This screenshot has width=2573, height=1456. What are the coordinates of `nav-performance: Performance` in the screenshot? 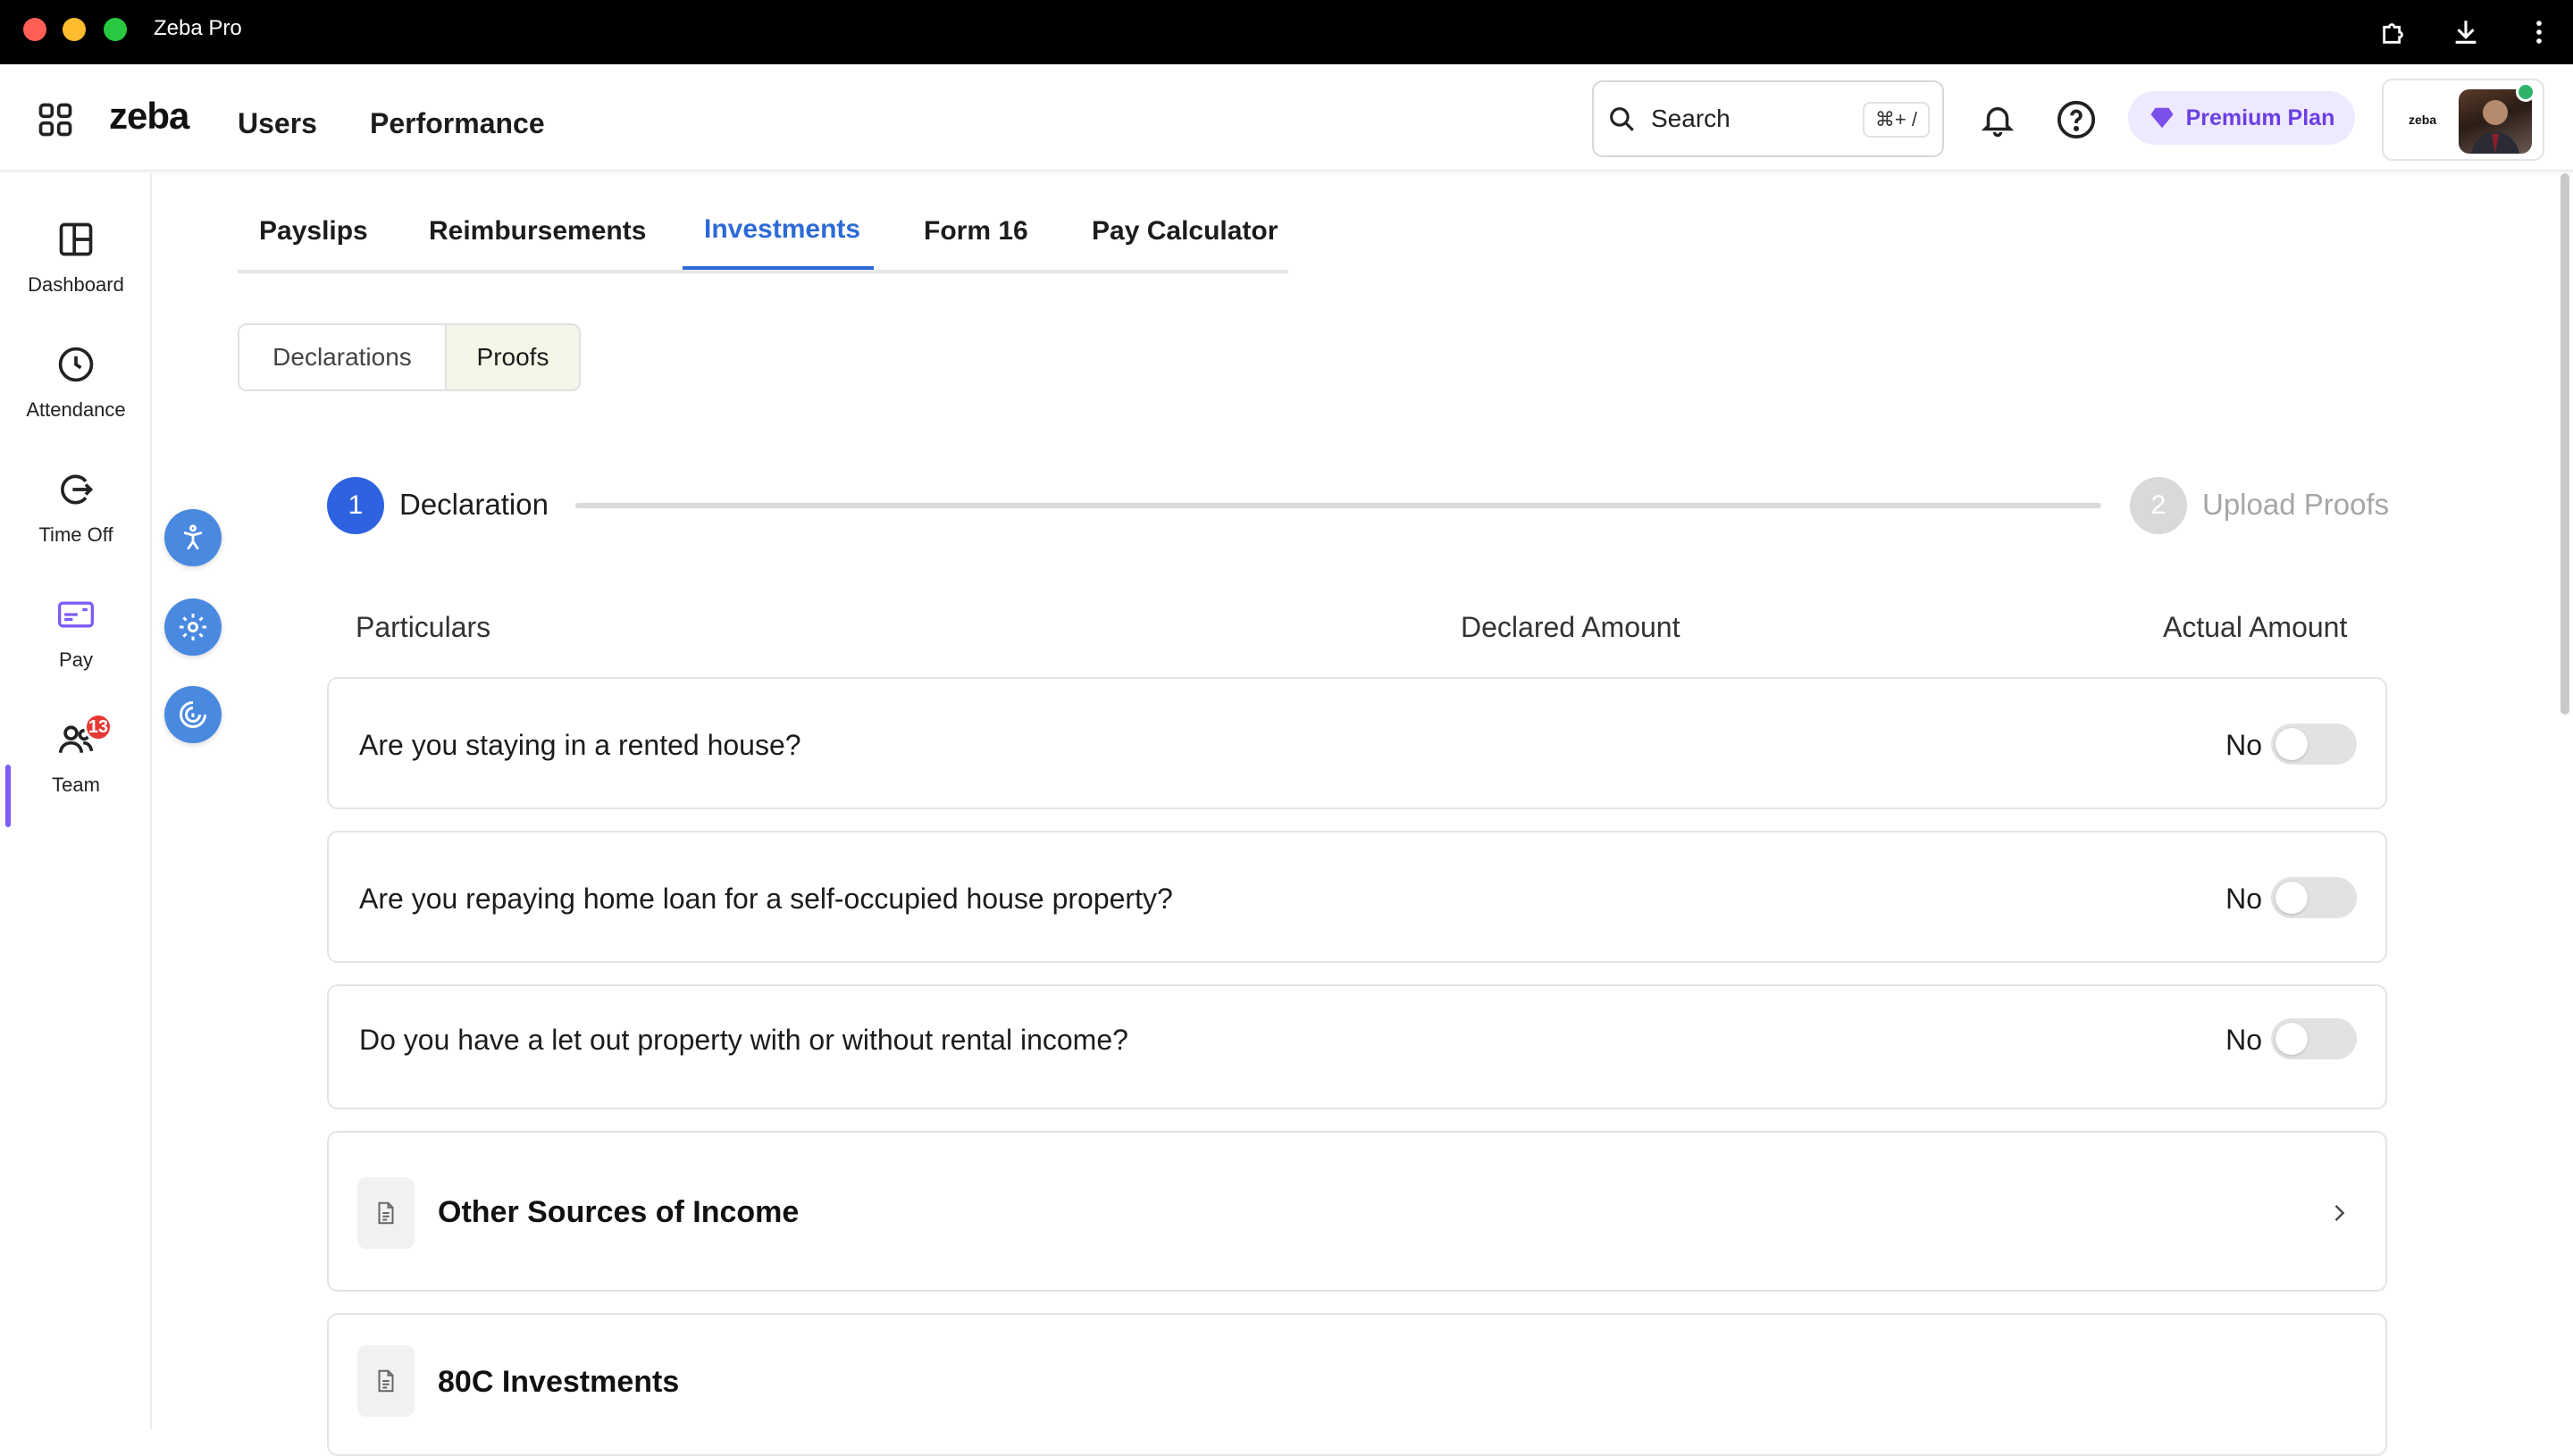 It's located at (457, 123).